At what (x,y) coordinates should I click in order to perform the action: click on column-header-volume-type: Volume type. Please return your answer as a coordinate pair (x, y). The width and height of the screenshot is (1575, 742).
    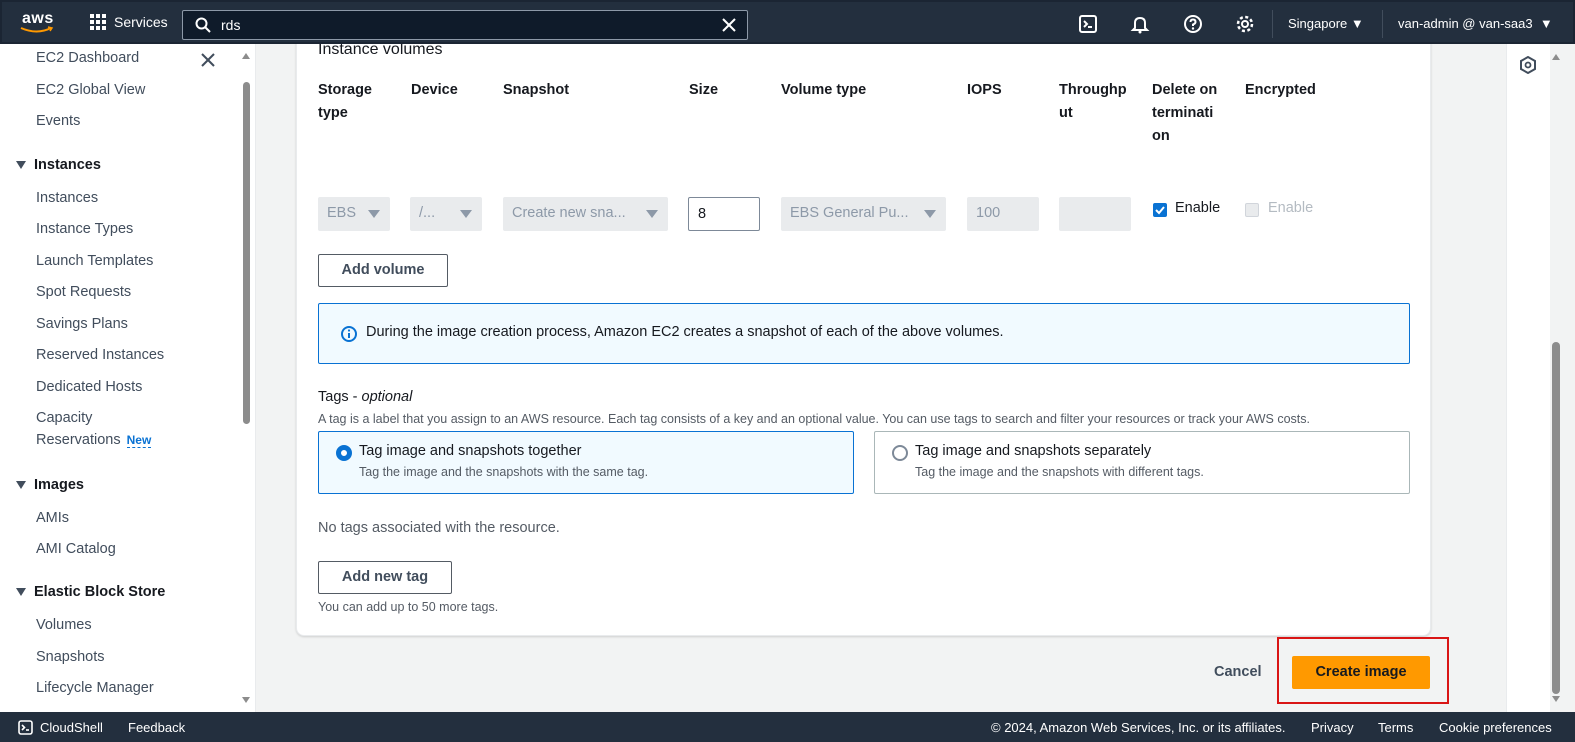
    Looking at the image, I should click on (824, 90).